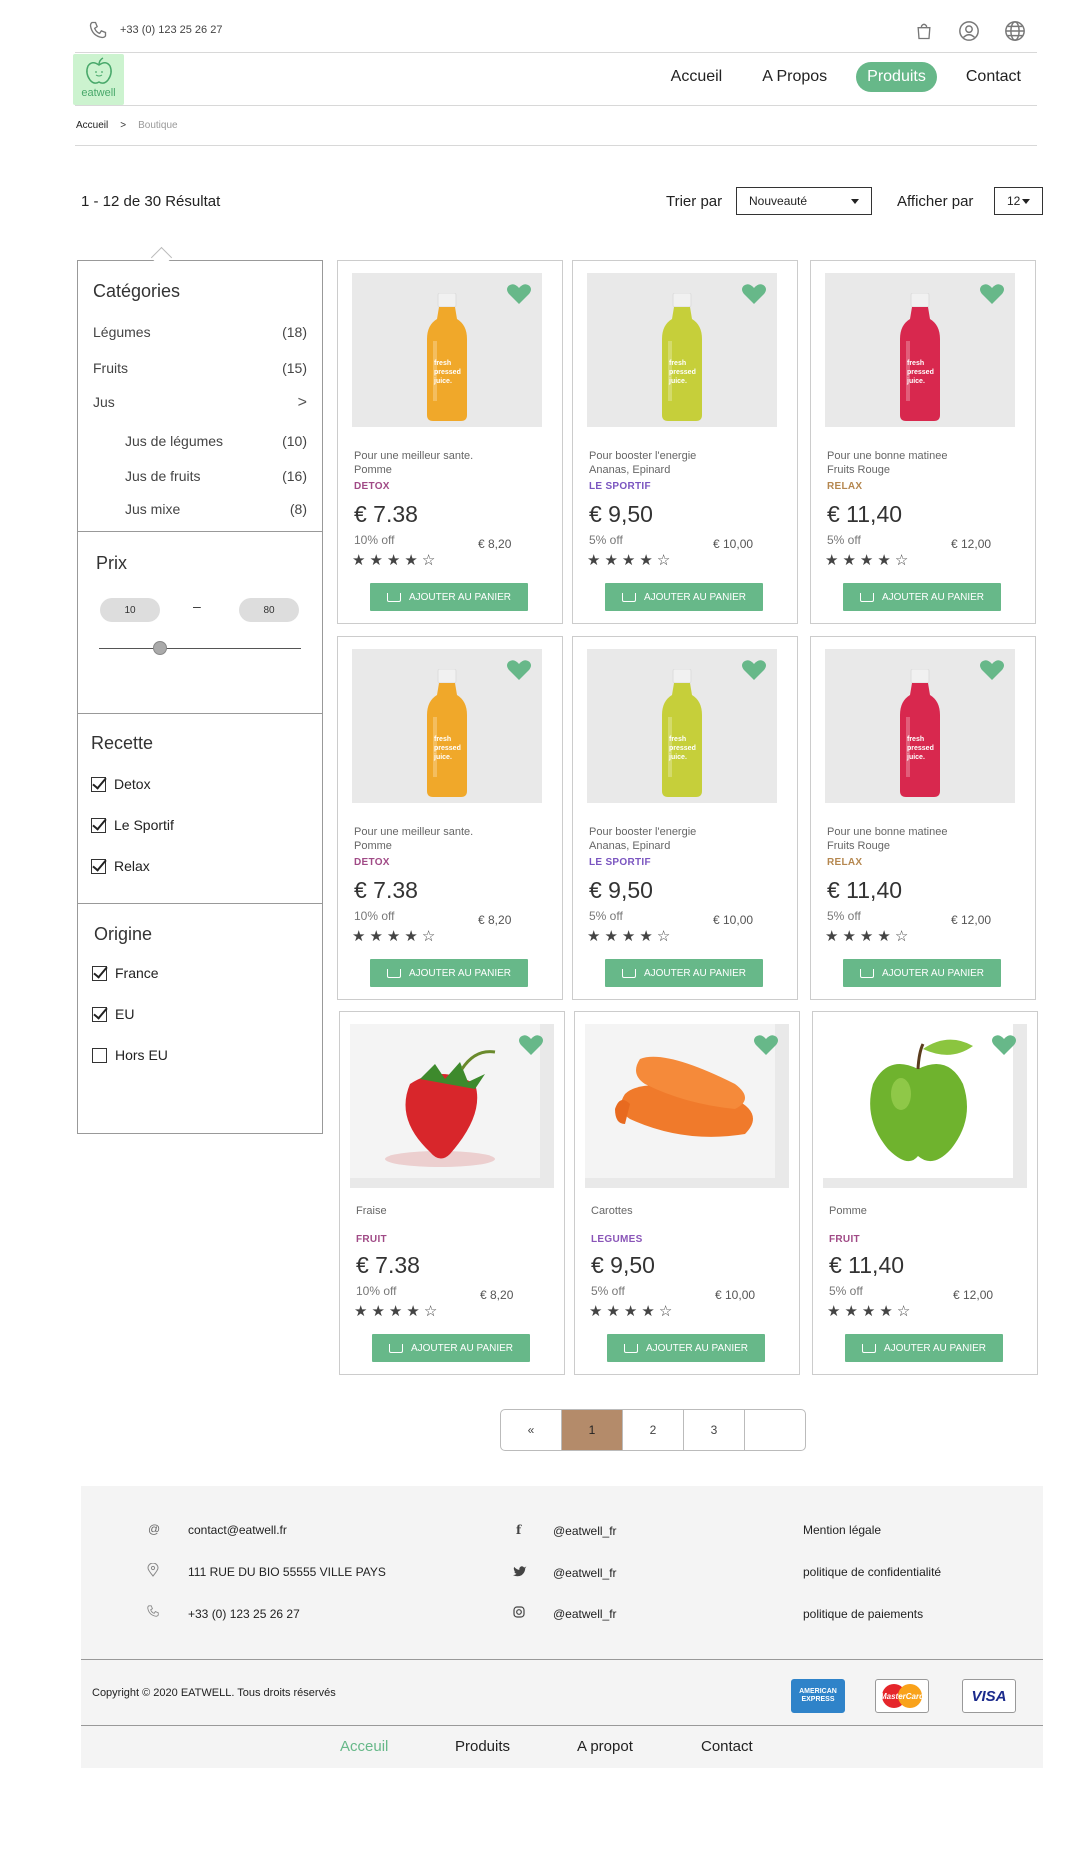 This screenshot has width=1092, height=1873. I want to click on price-max-input: 80, so click(269, 610).